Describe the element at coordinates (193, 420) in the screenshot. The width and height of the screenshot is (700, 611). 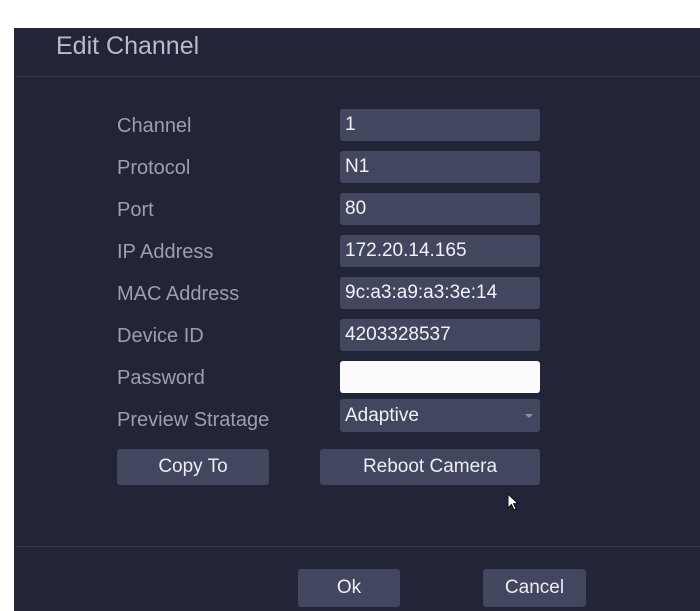
I see `preview-stratage-label: Preview Stratage` at that location.